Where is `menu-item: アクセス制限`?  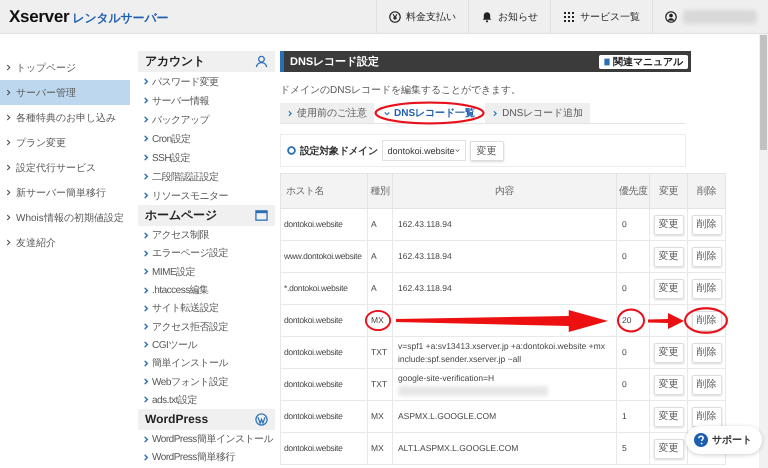
menu-item: アクセス制限 is located at coordinates (206, 235).